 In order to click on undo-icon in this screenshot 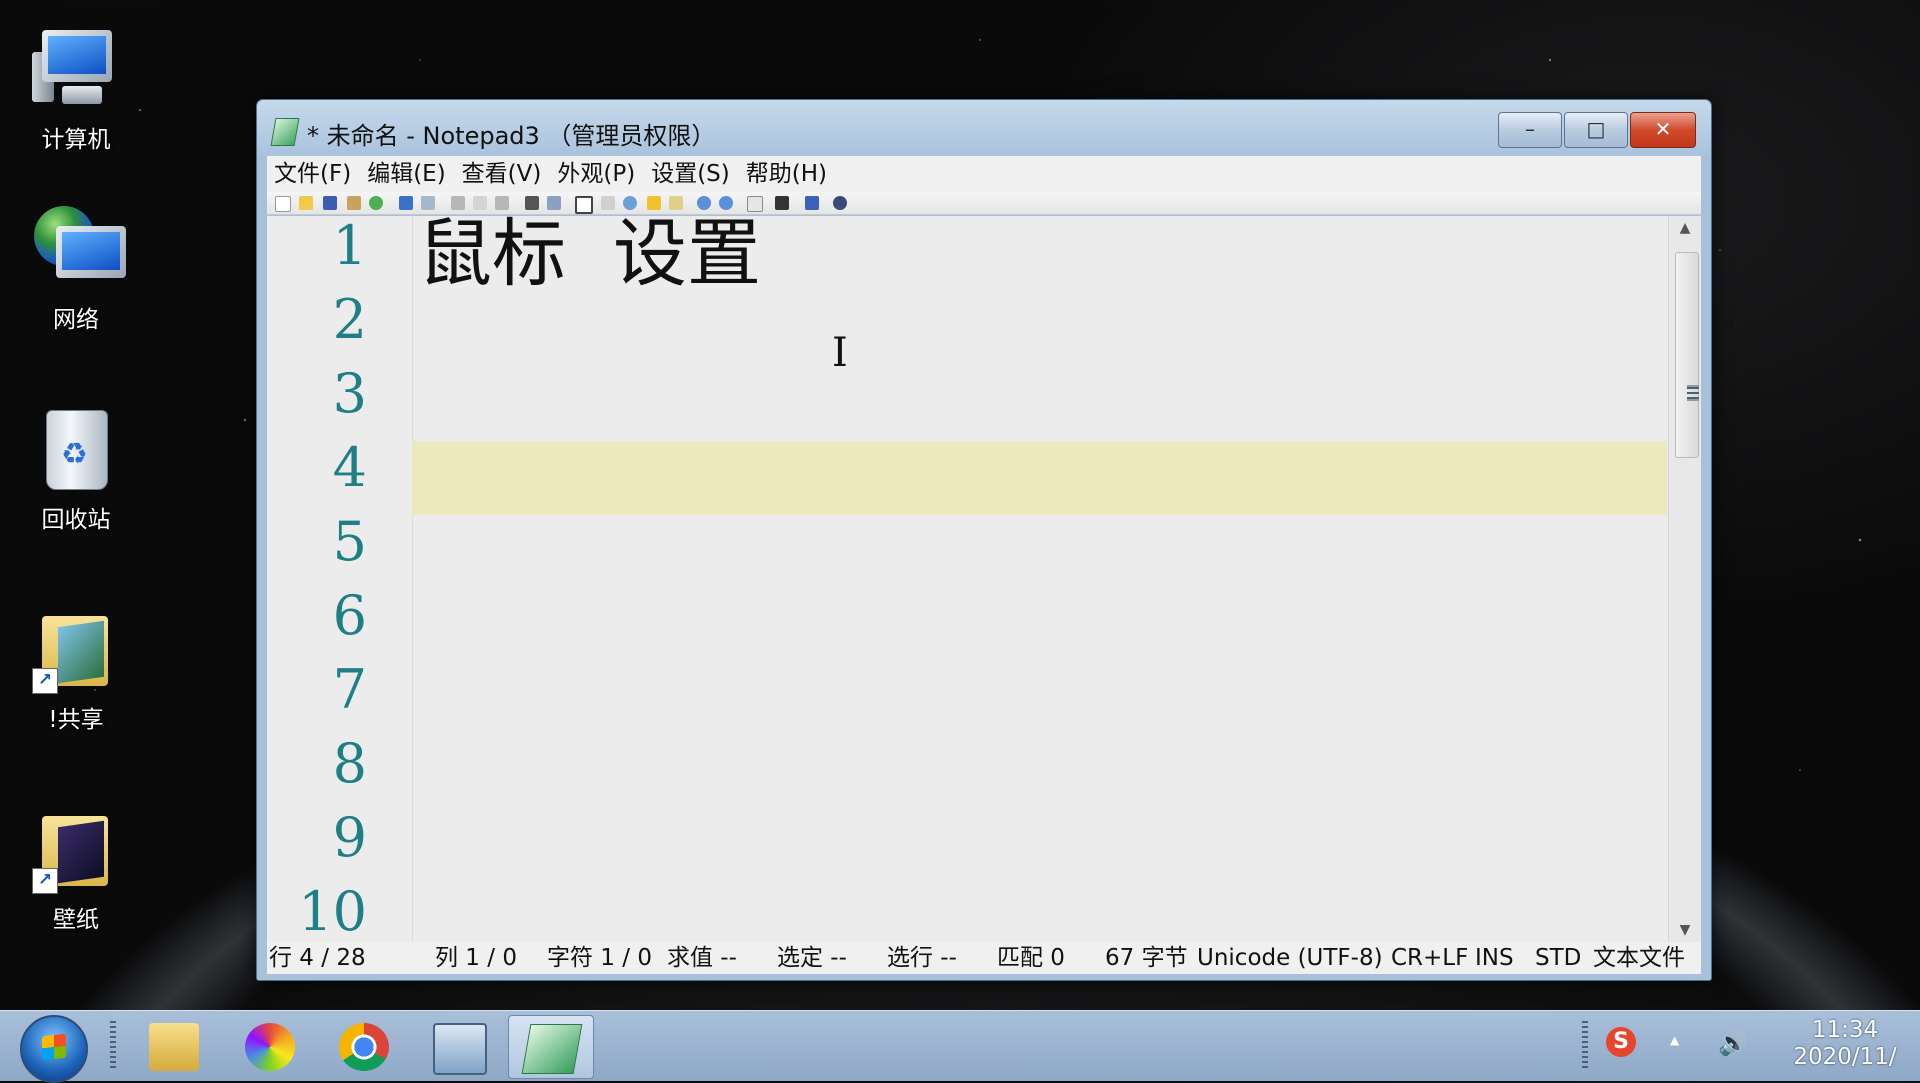, I will do `click(406, 203)`.